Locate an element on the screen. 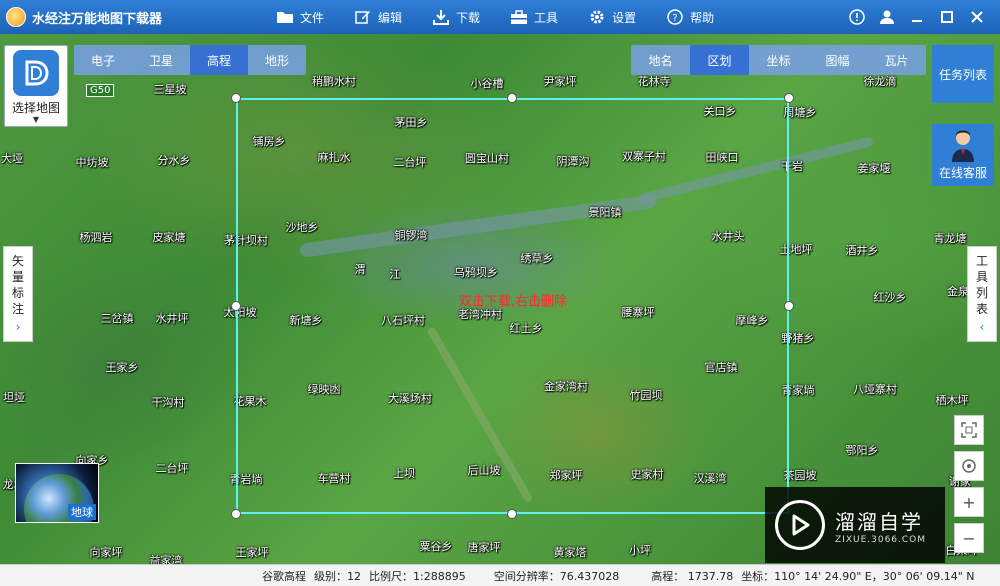 Image resolution: width=1000 pixels, height=586 pixels. menu-help-label: 帮助 is located at coordinates (702, 17).